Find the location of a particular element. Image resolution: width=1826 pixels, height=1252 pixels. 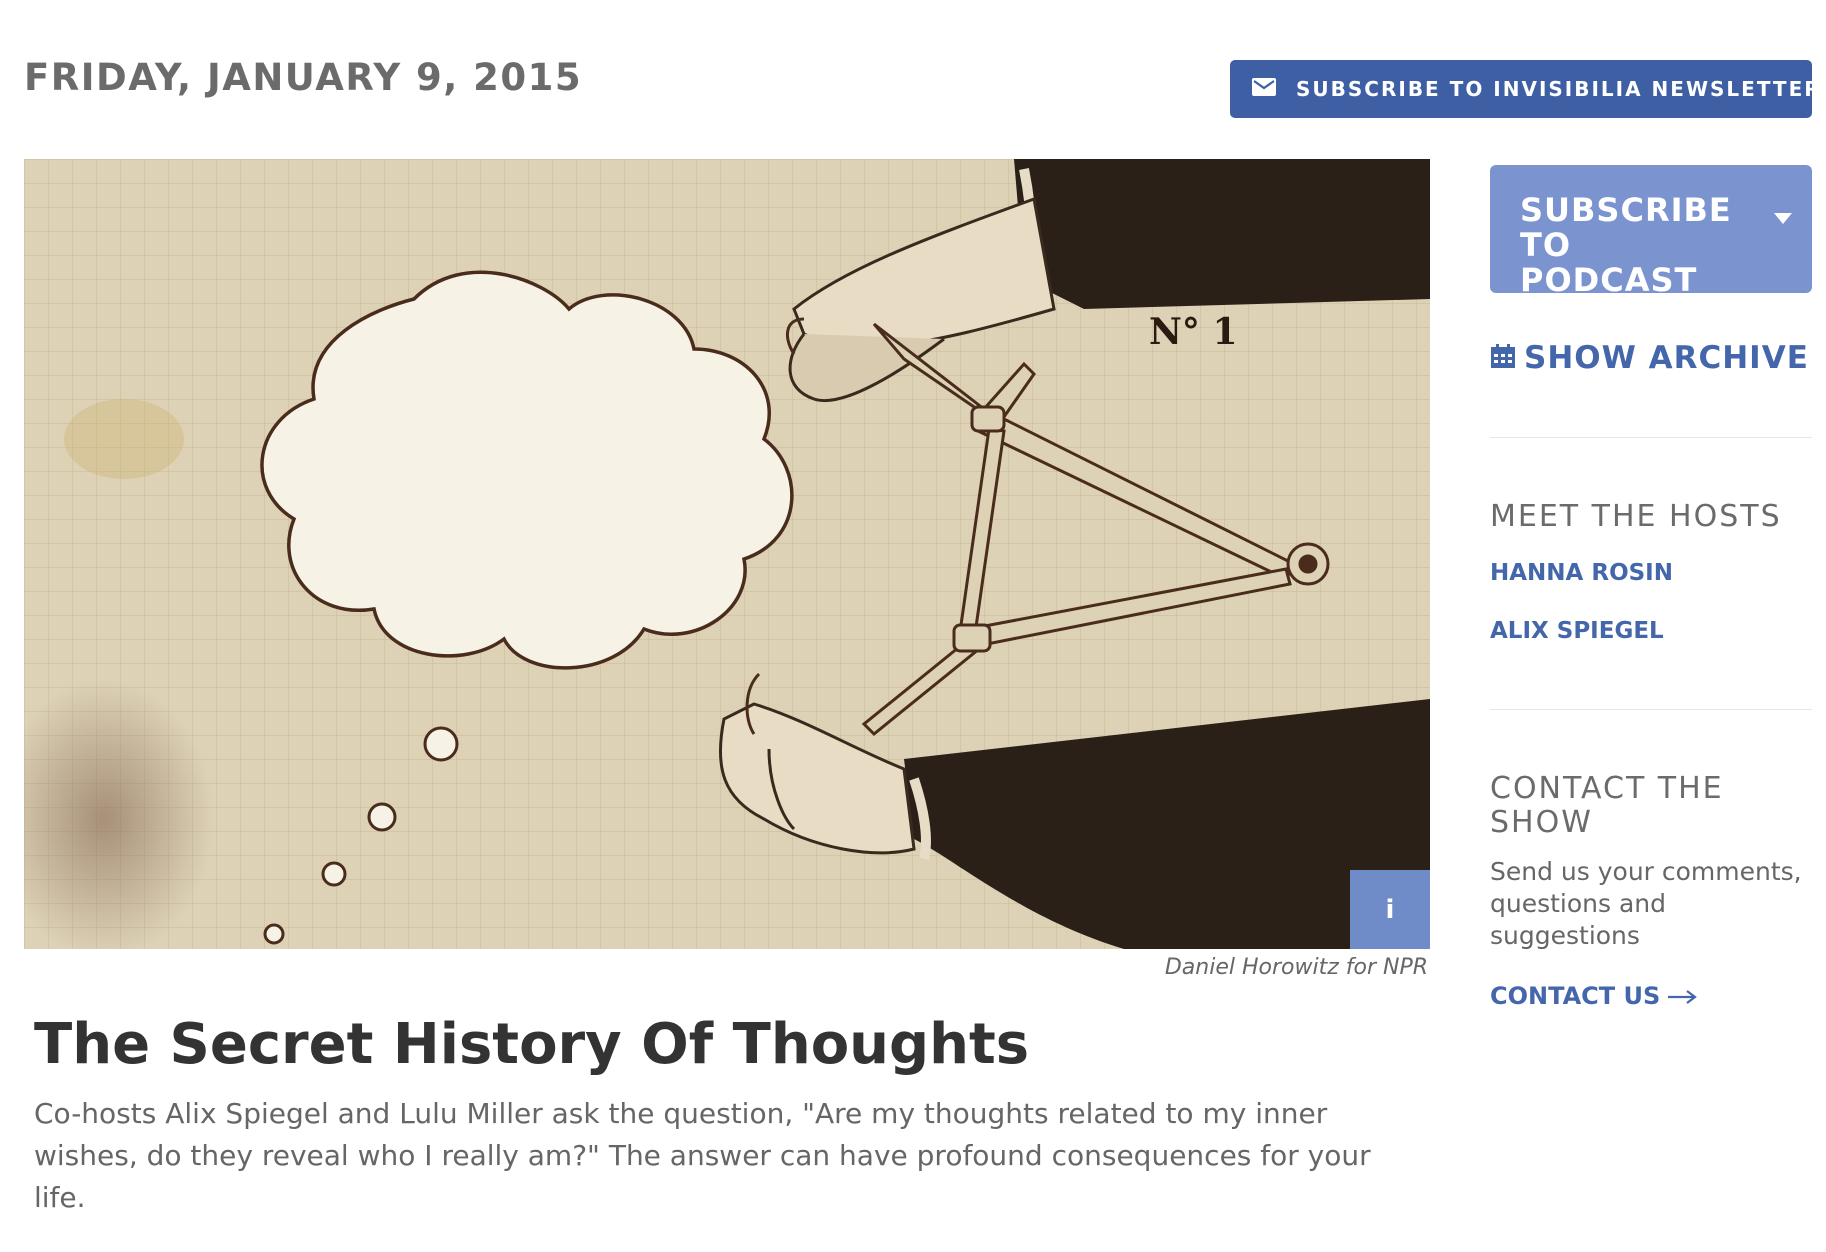

image-credit: Daniel Horowitz for NPR is located at coordinates (1296, 967).